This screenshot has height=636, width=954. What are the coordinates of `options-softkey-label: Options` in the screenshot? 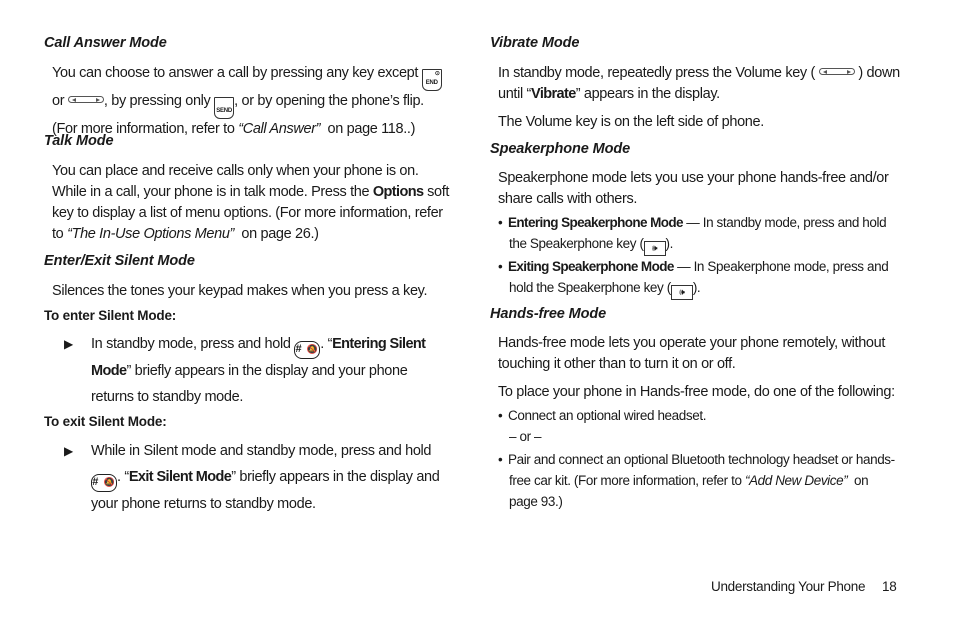 It's located at (398, 192).